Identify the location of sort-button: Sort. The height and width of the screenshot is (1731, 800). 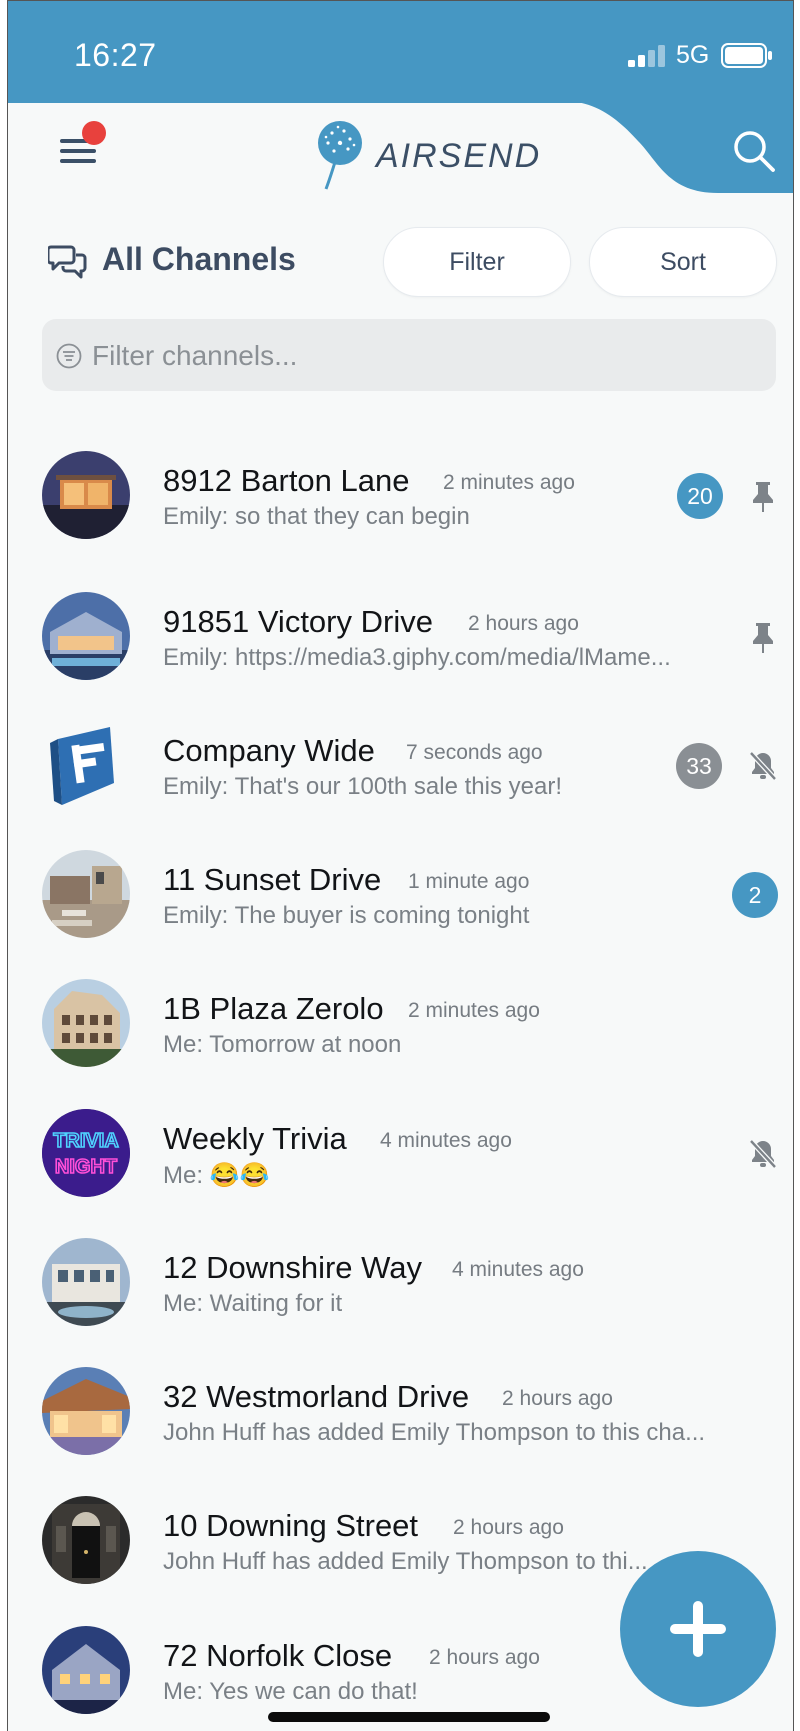
(683, 262).